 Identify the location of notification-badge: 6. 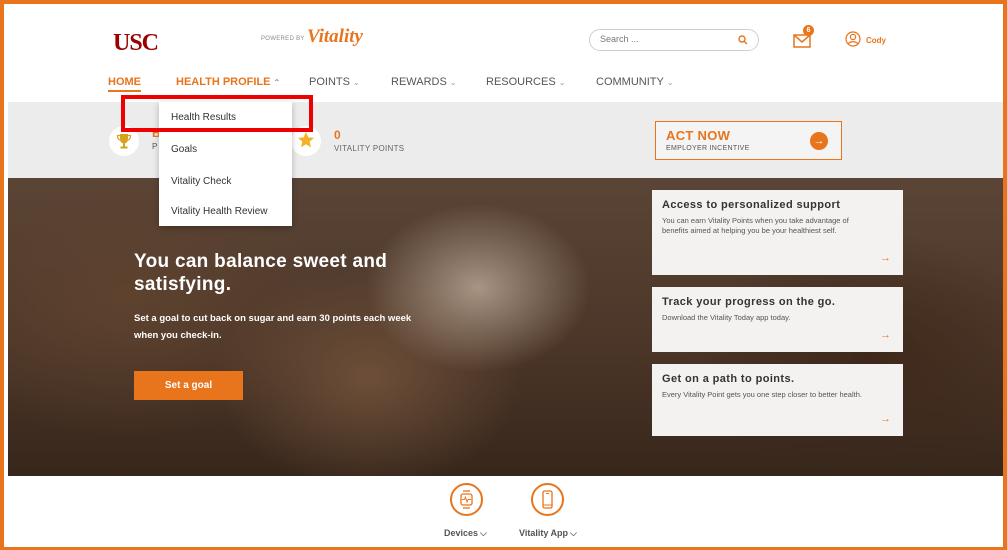
(808, 30).